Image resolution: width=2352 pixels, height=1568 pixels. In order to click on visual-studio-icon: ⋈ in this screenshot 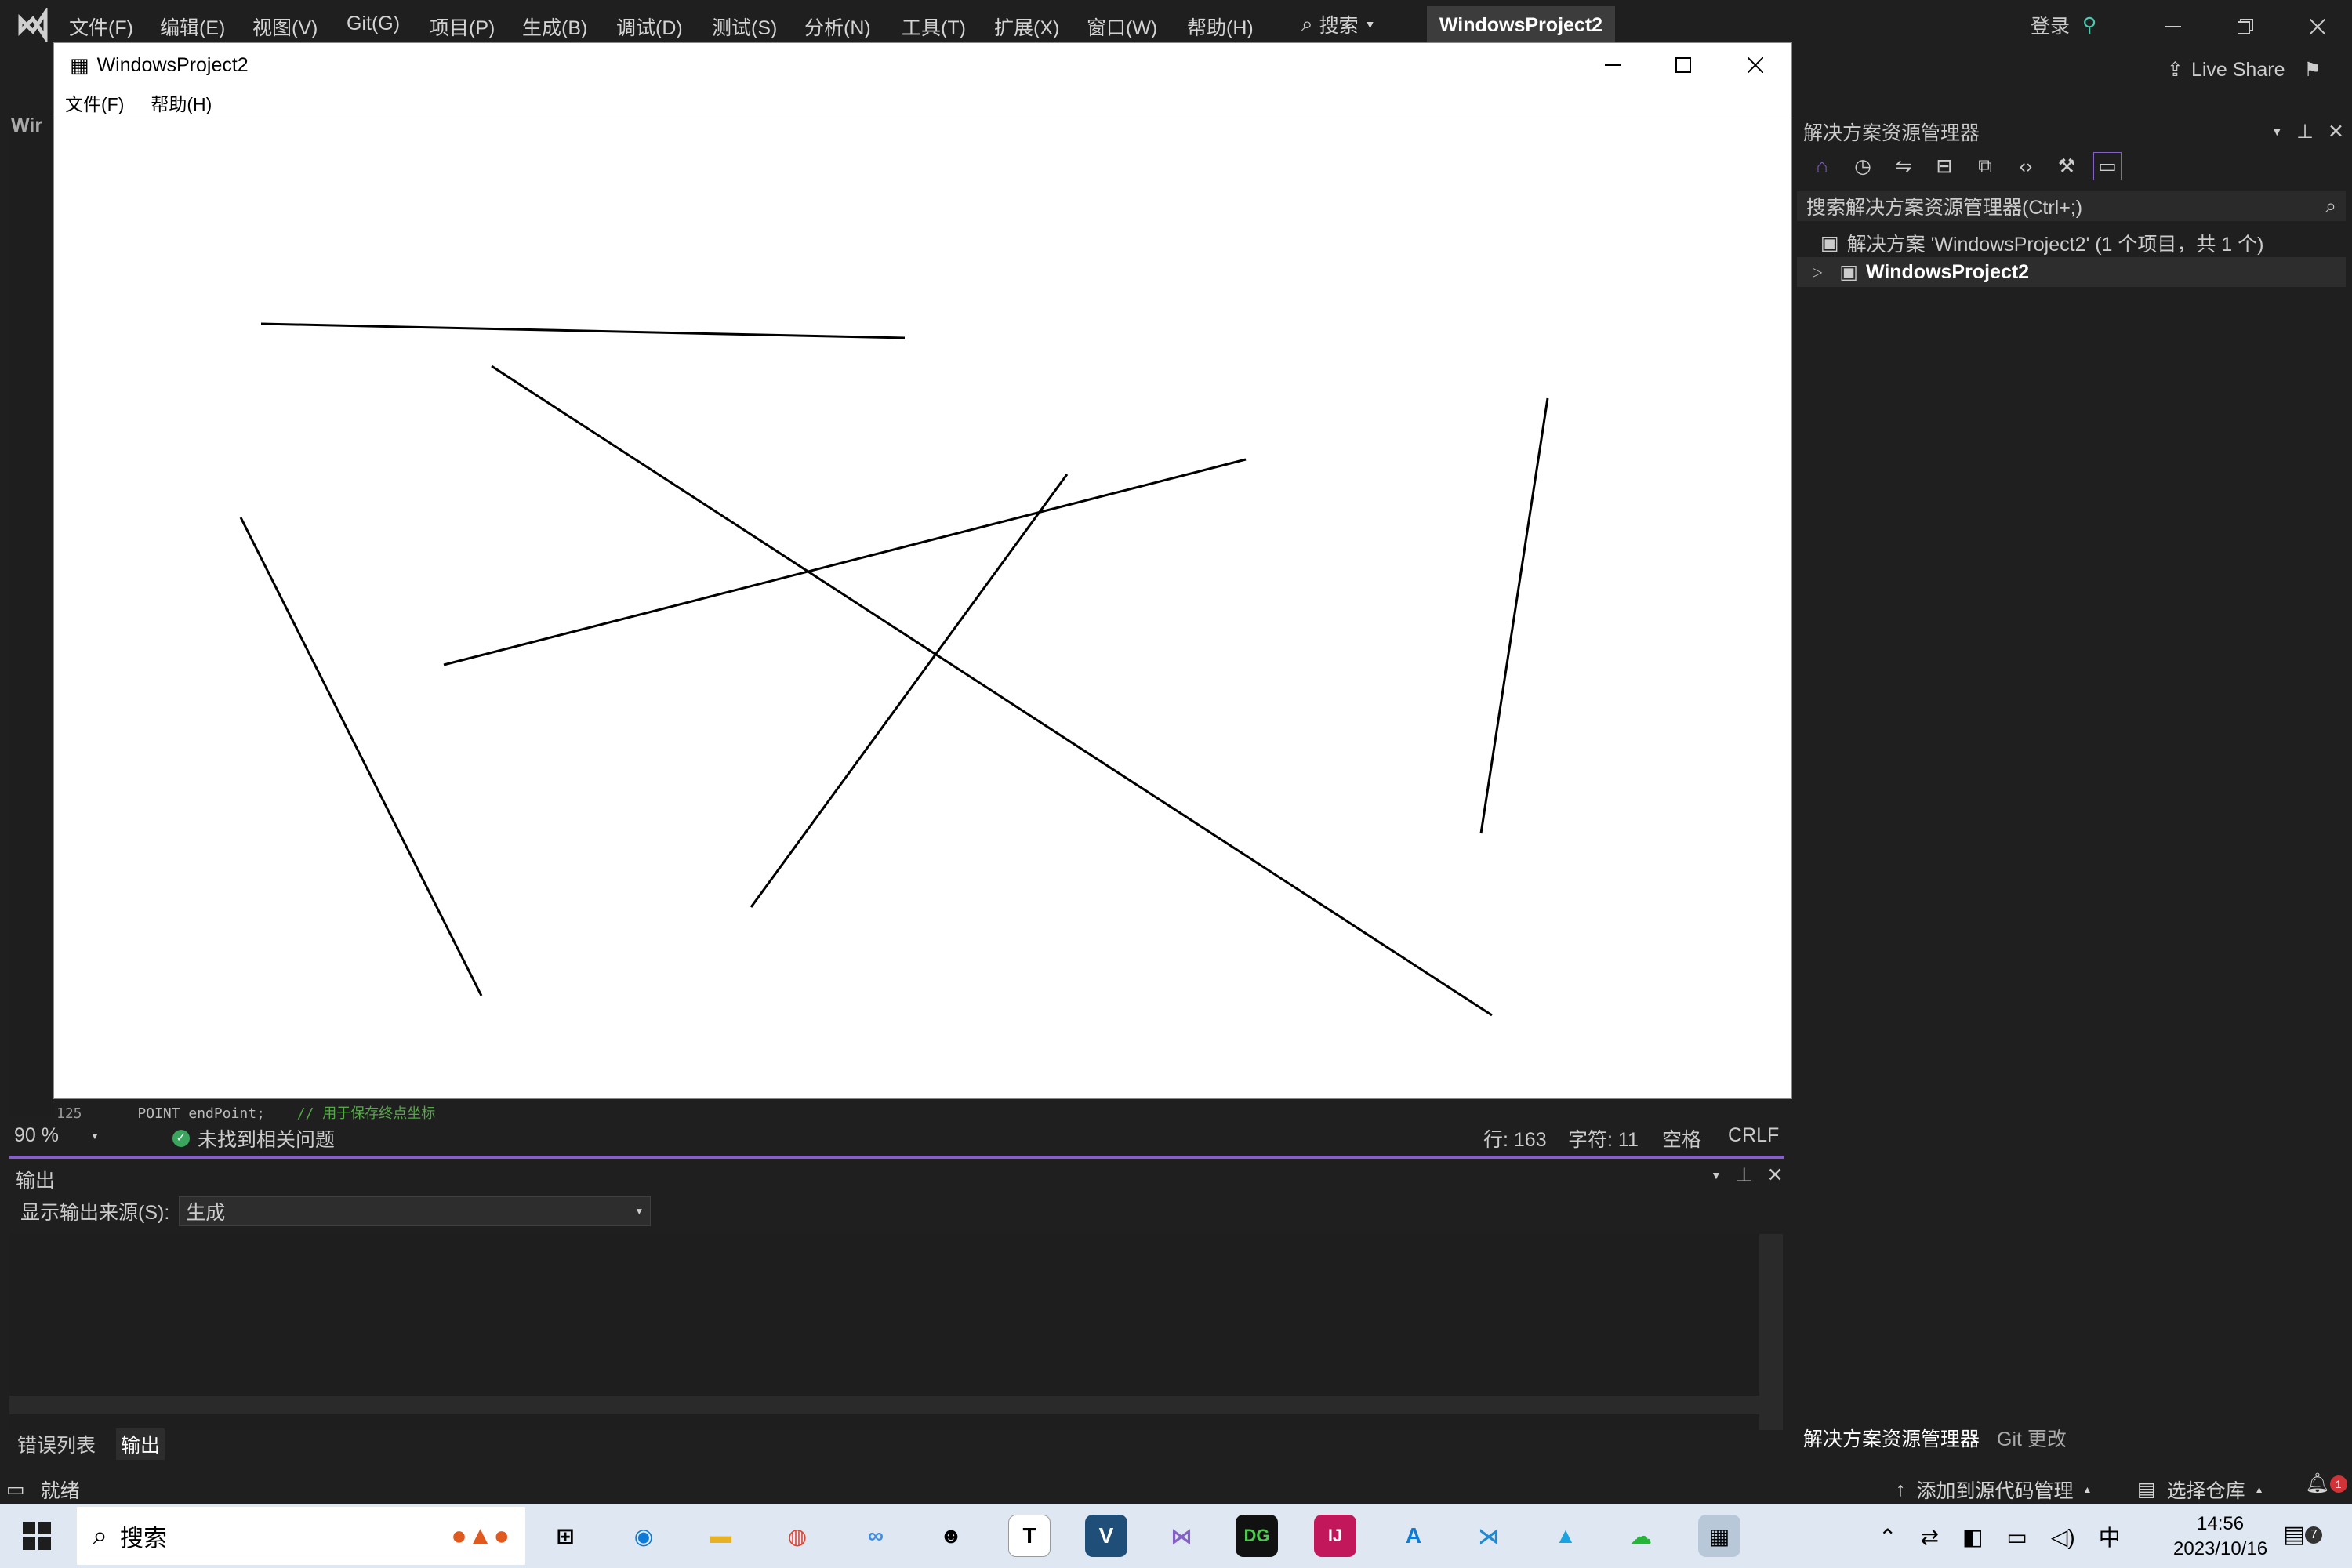, I will do `click(1181, 1536)`.